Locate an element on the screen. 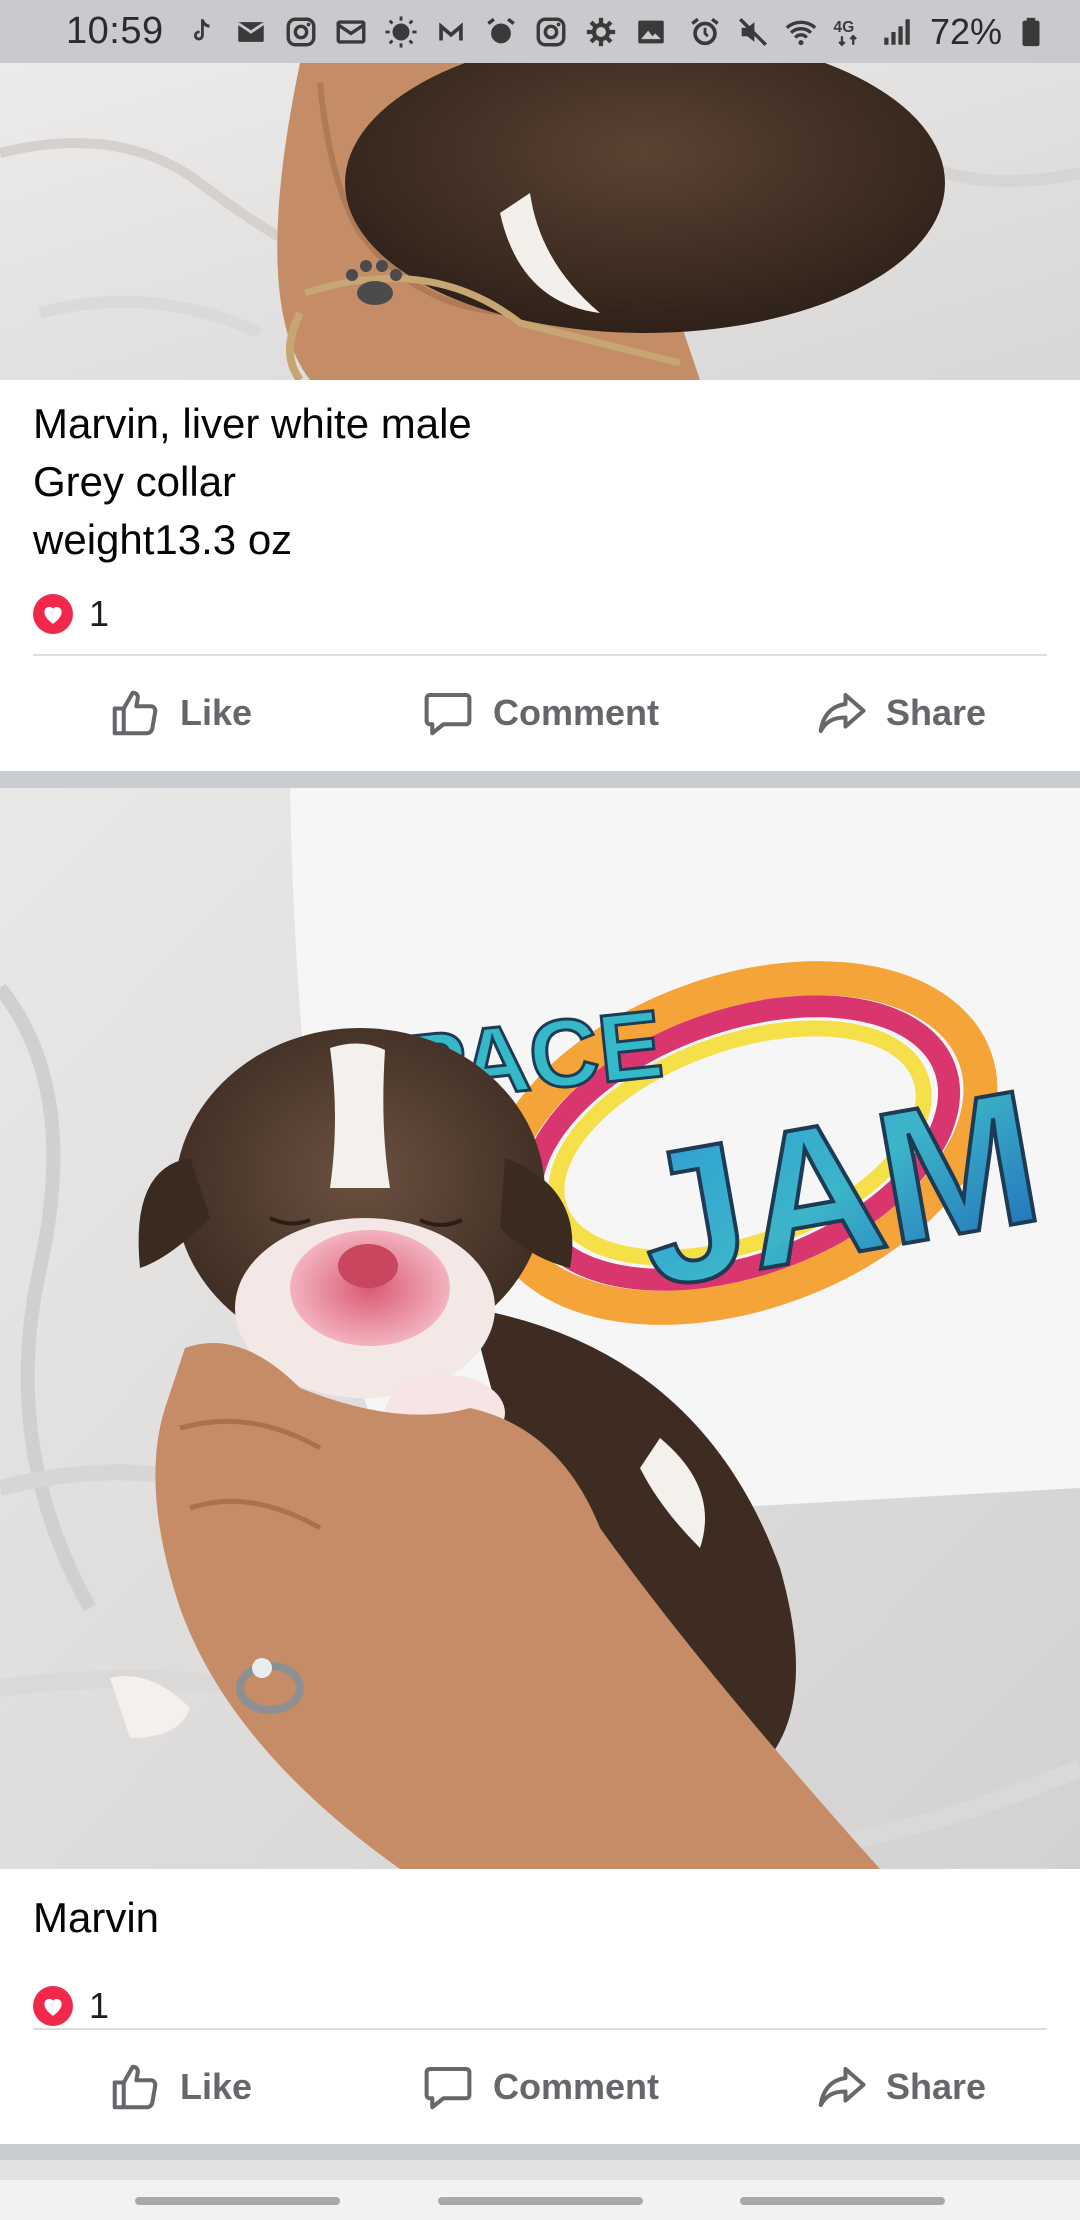  next-post-photo-peek is located at coordinates (540, 2170).